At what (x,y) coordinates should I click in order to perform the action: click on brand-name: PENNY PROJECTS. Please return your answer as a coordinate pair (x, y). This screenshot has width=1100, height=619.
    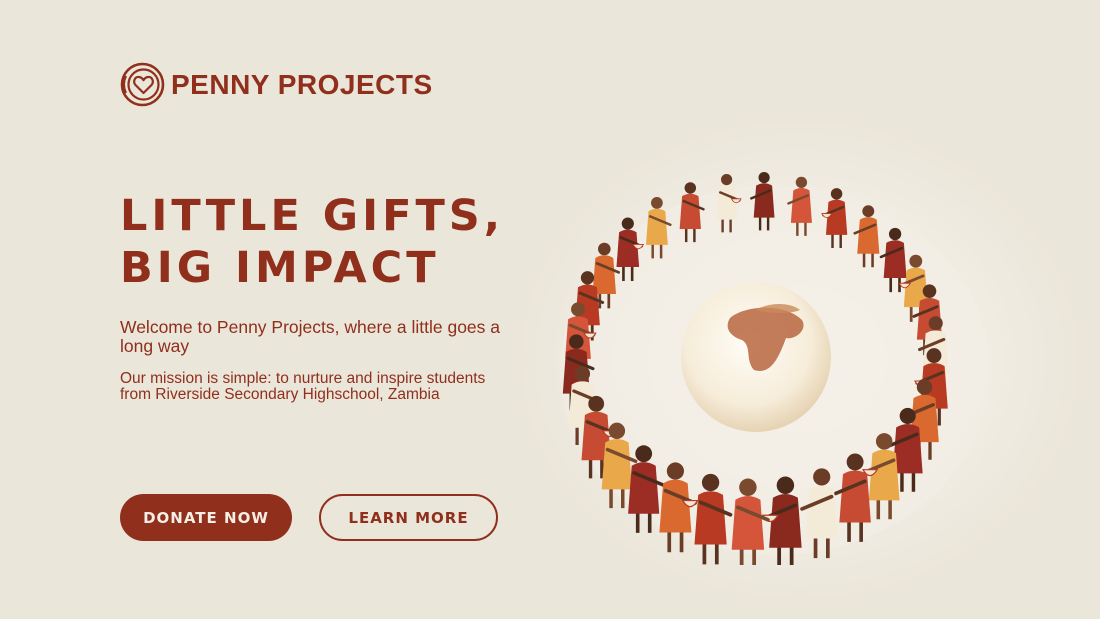
    Looking at the image, I should click on (302, 84).